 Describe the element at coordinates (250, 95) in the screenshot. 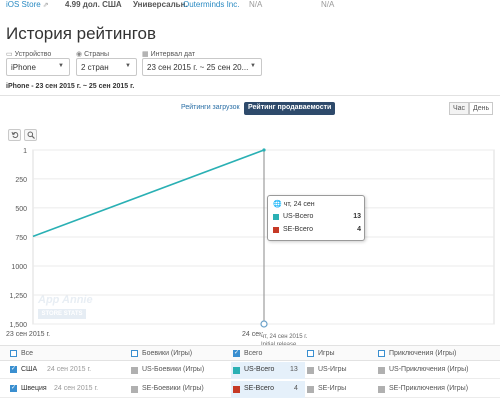

I see `divider` at that location.